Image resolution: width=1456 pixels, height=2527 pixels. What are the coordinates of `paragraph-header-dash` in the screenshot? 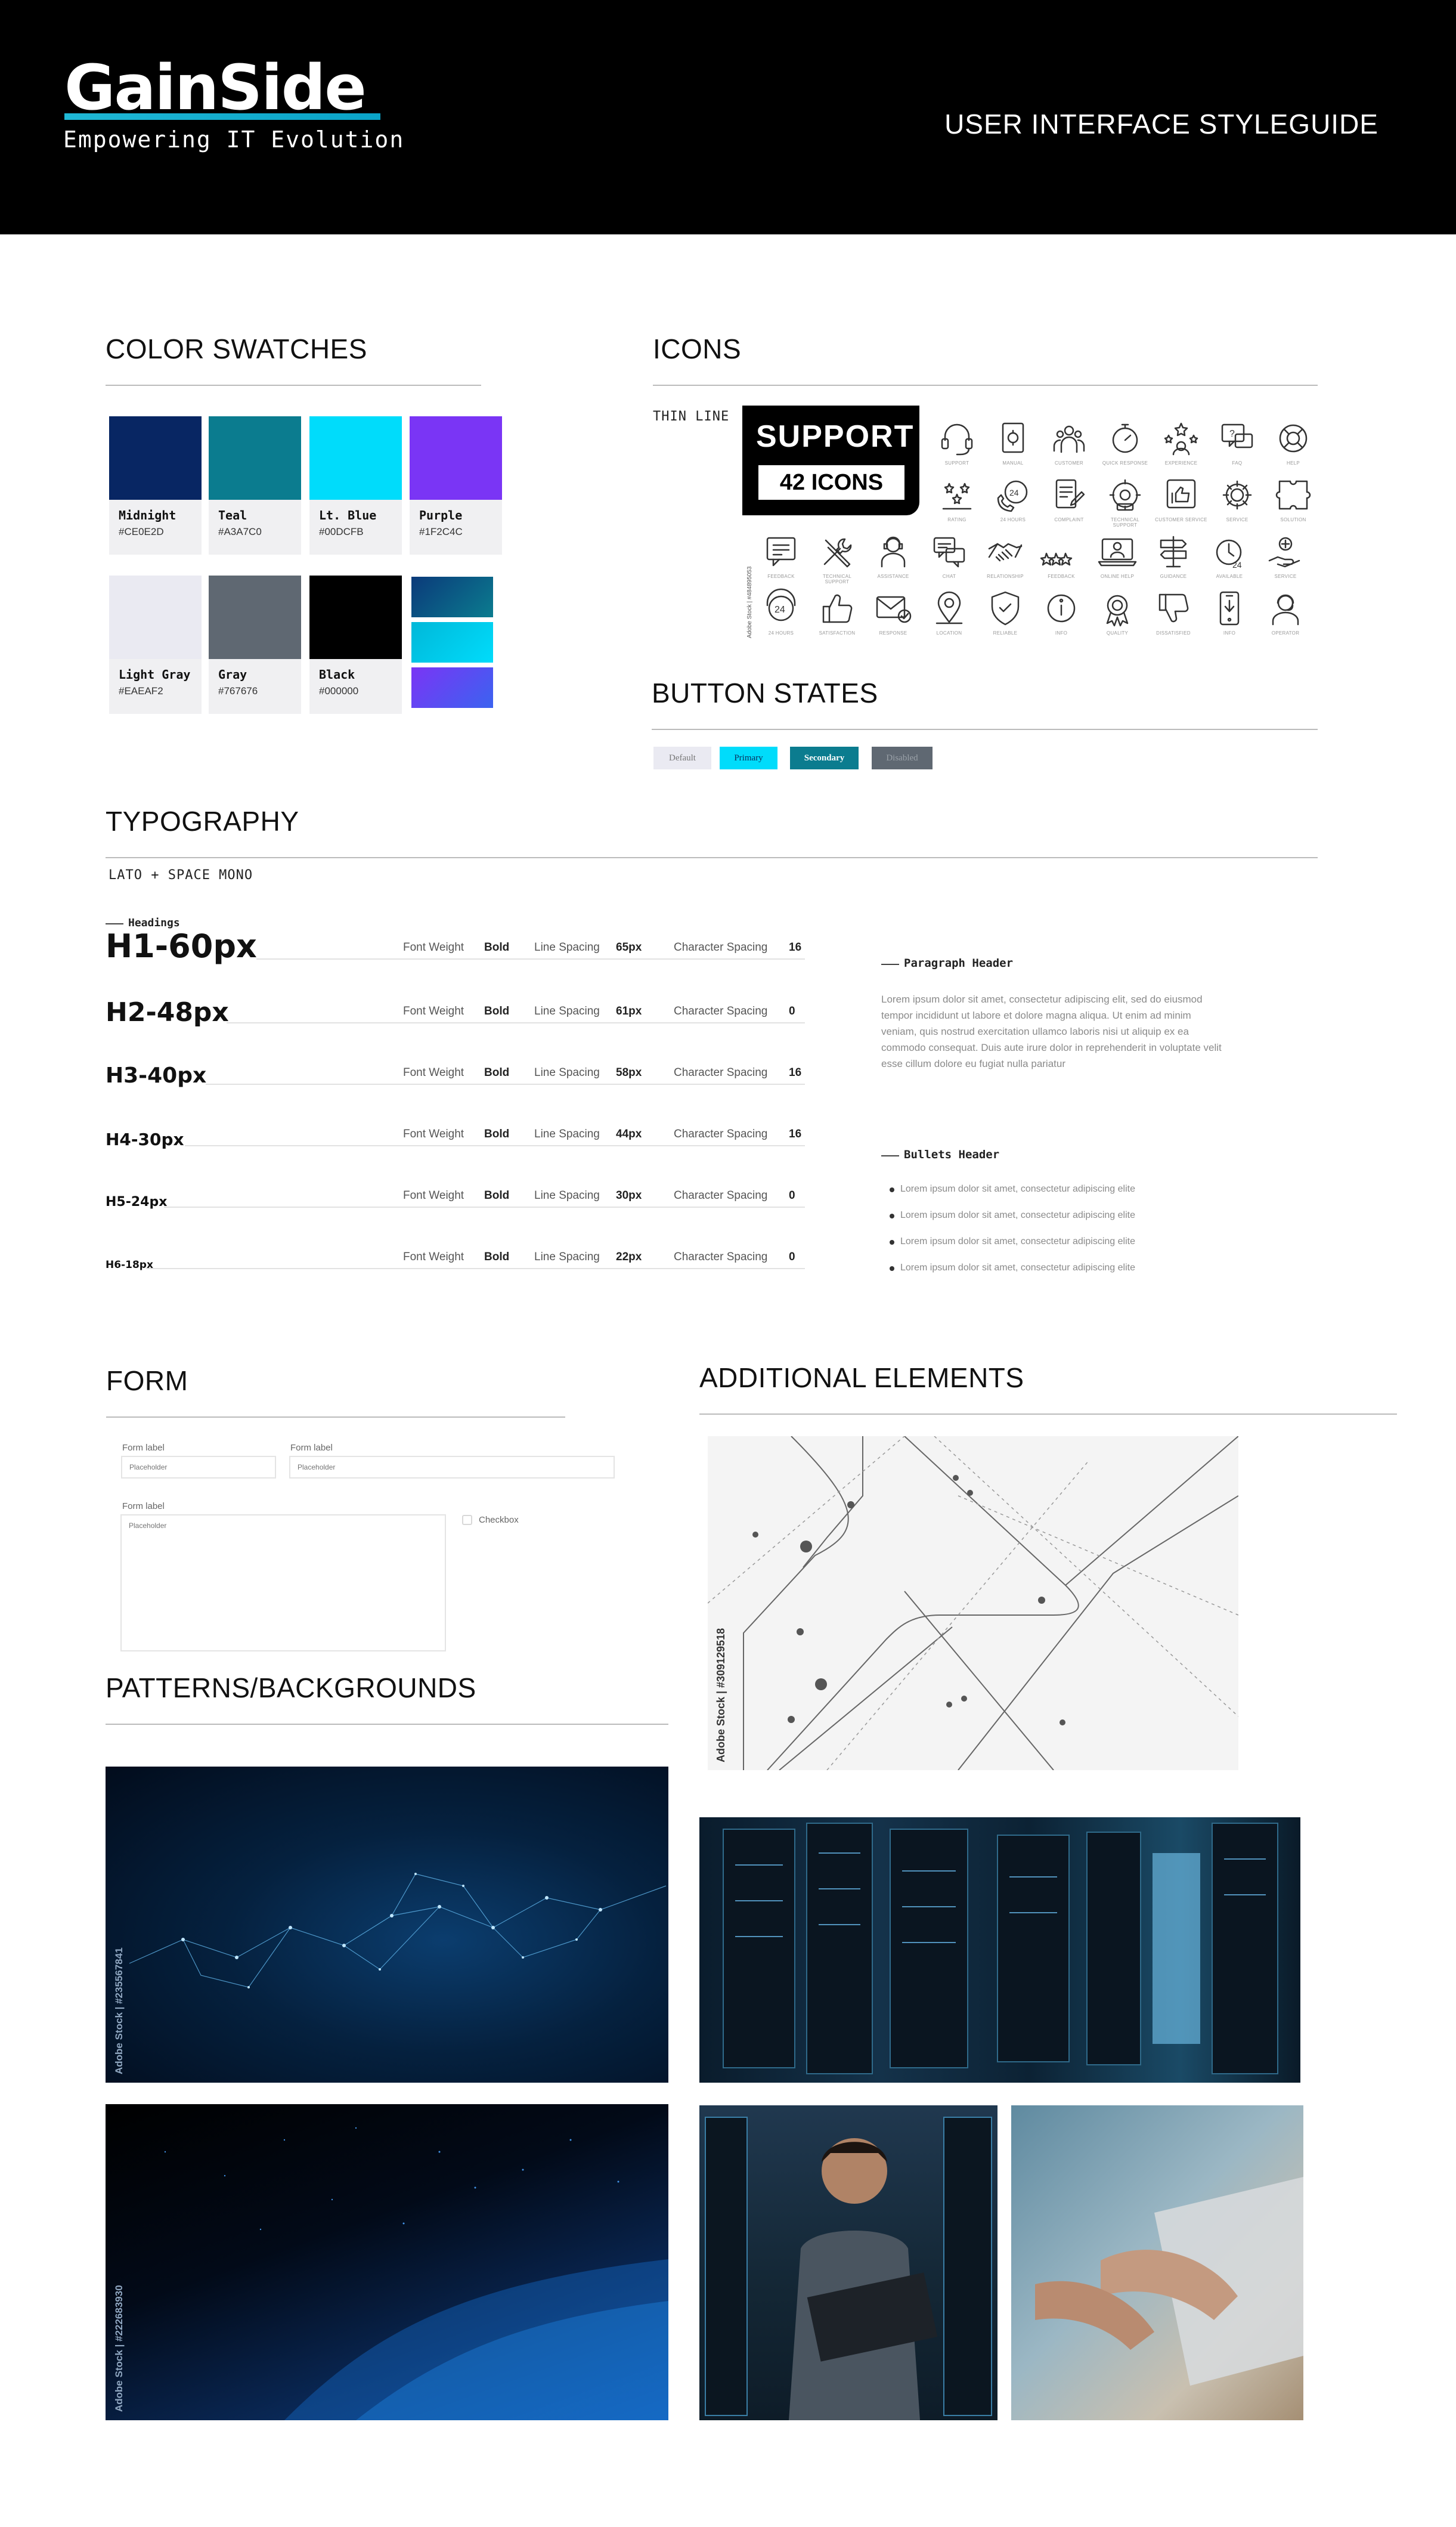 It's located at (890, 964).